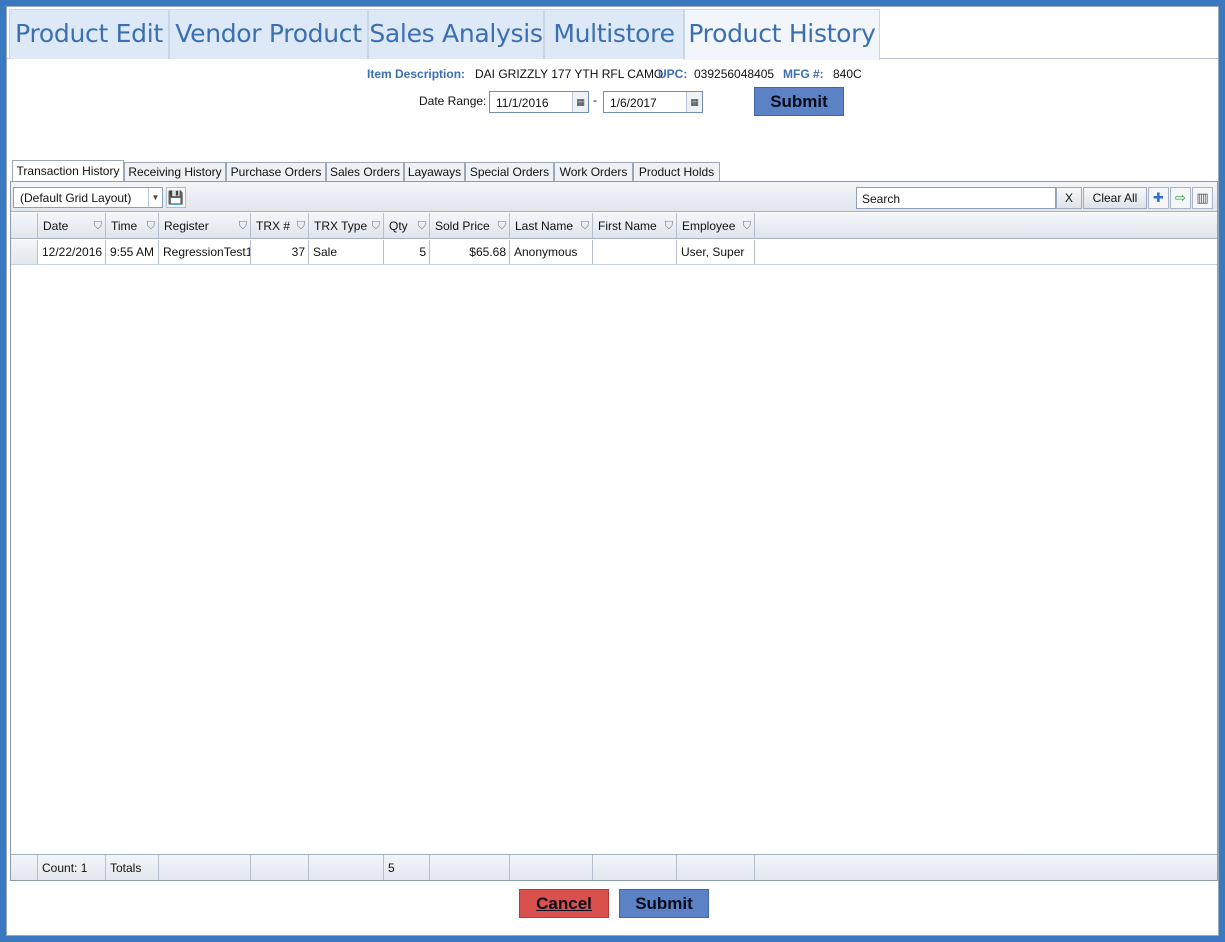  Describe the element at coordinates (416, 74) in the screenshot. I see `item-description-label: Item Description:` at that location.